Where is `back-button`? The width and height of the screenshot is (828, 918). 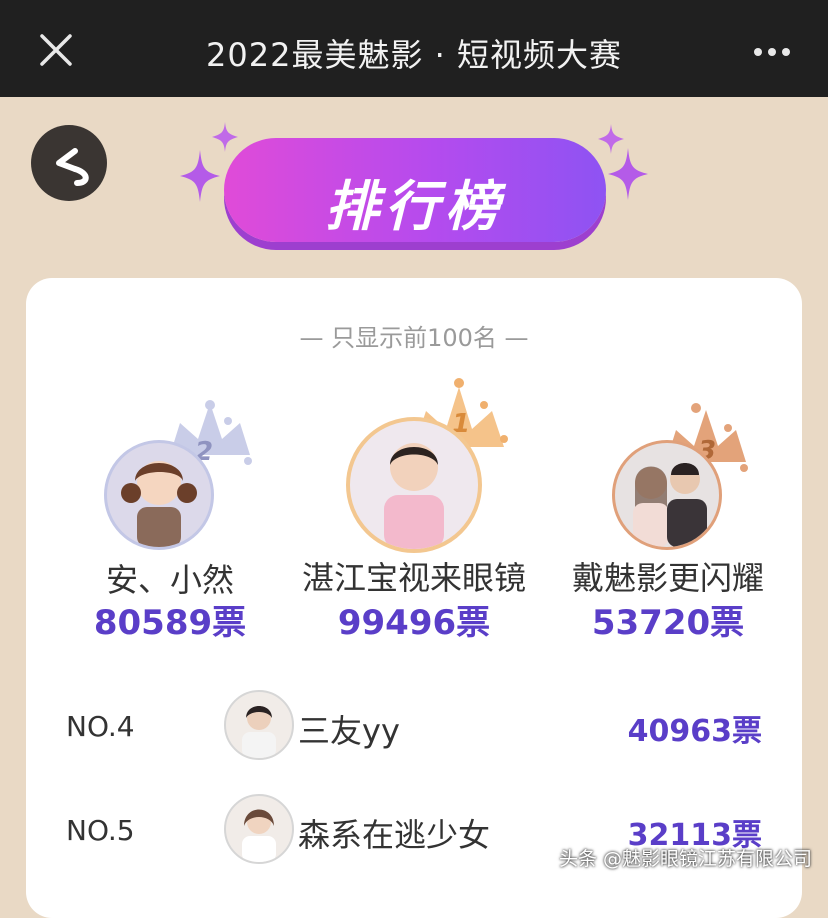
back-button is located at coordinates (69, 163).